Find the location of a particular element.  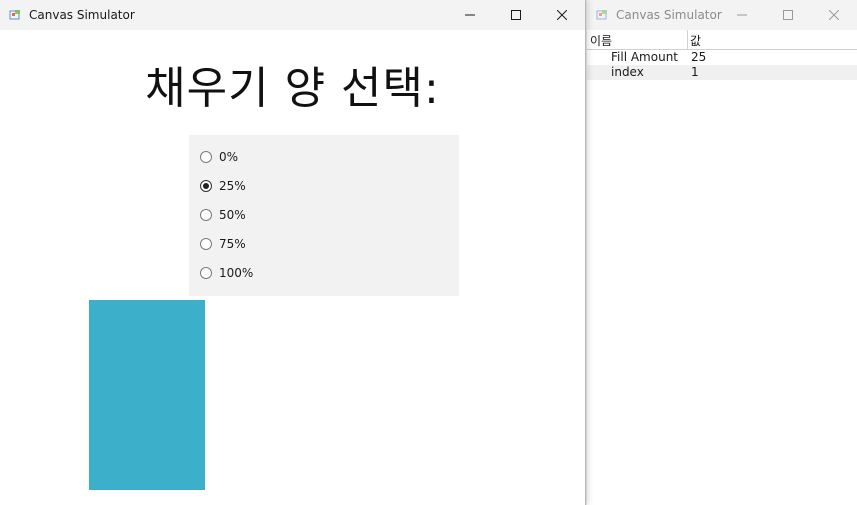

row-value: 25 is located at coordinates (699, 57).